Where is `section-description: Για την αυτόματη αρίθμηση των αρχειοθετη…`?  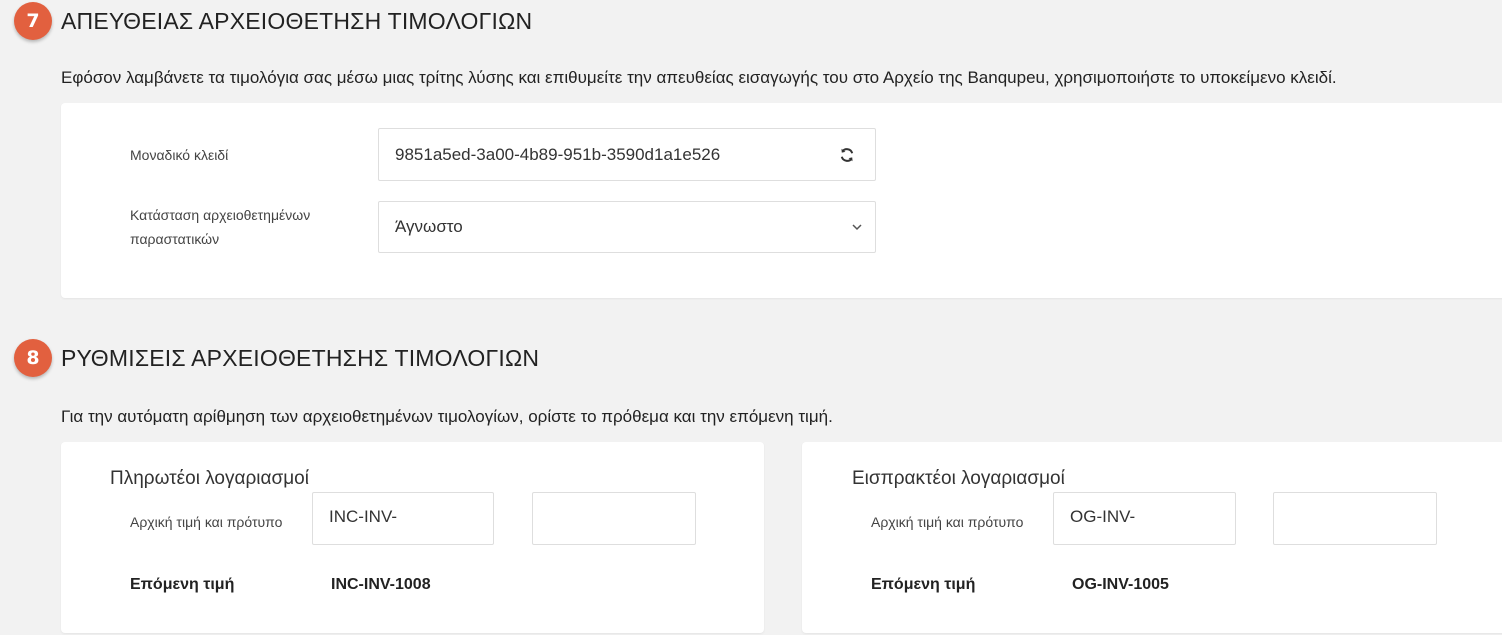
section-description: Για την αυτόματη αρίθμηση των αρχειοθετη… is located at coordinates (447, 416).